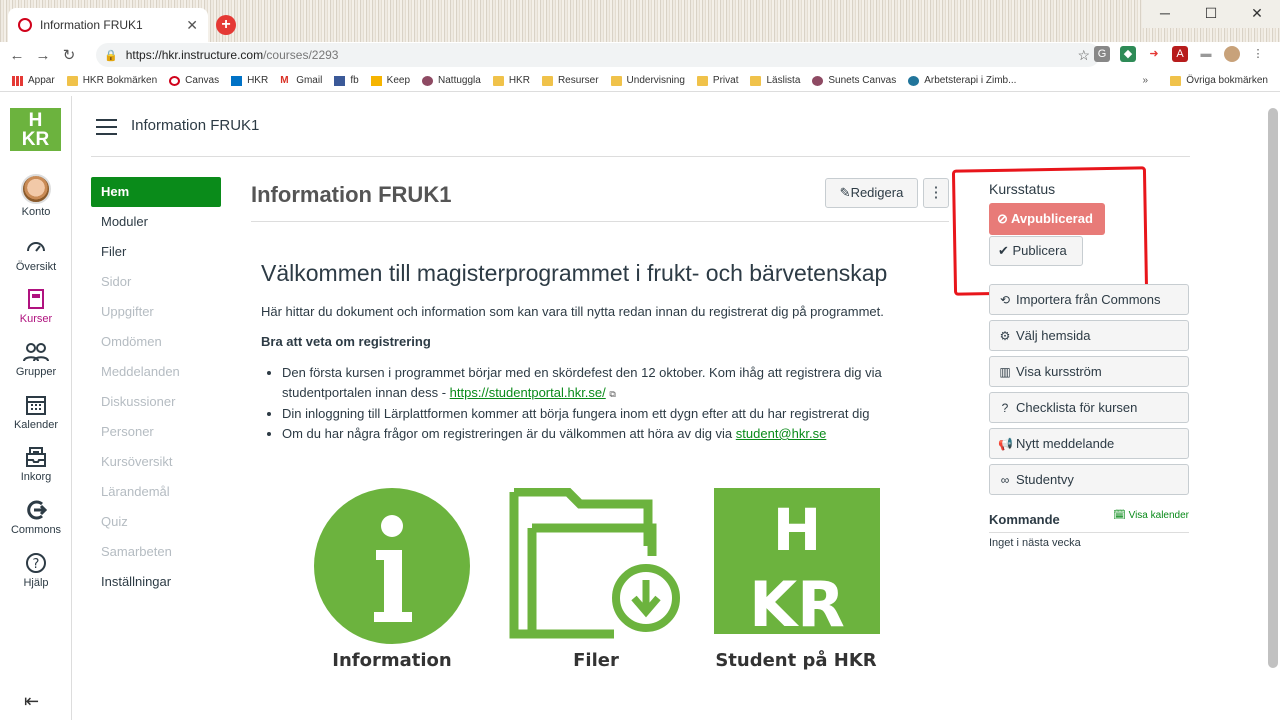 The height and width of the screenshot is (720, 1280). I want to click on course-nav-installningar: Inställningar, so click(156, 582).